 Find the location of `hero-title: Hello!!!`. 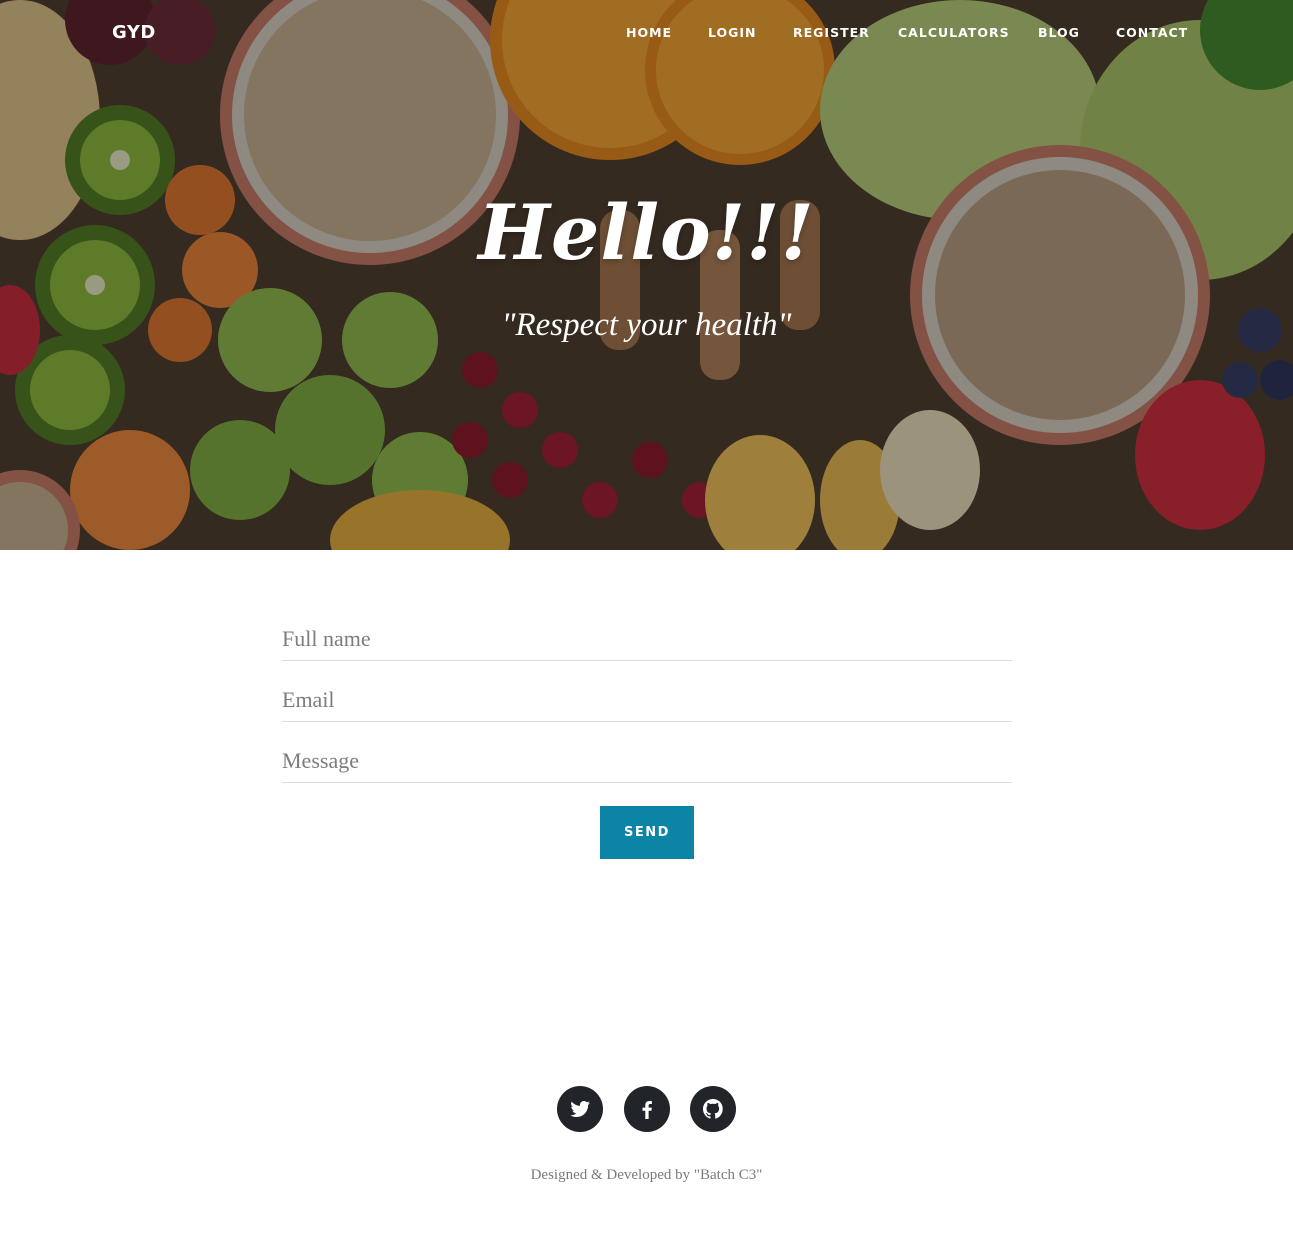

hero-title: Hello!!! is located at coordinates (646, 232).